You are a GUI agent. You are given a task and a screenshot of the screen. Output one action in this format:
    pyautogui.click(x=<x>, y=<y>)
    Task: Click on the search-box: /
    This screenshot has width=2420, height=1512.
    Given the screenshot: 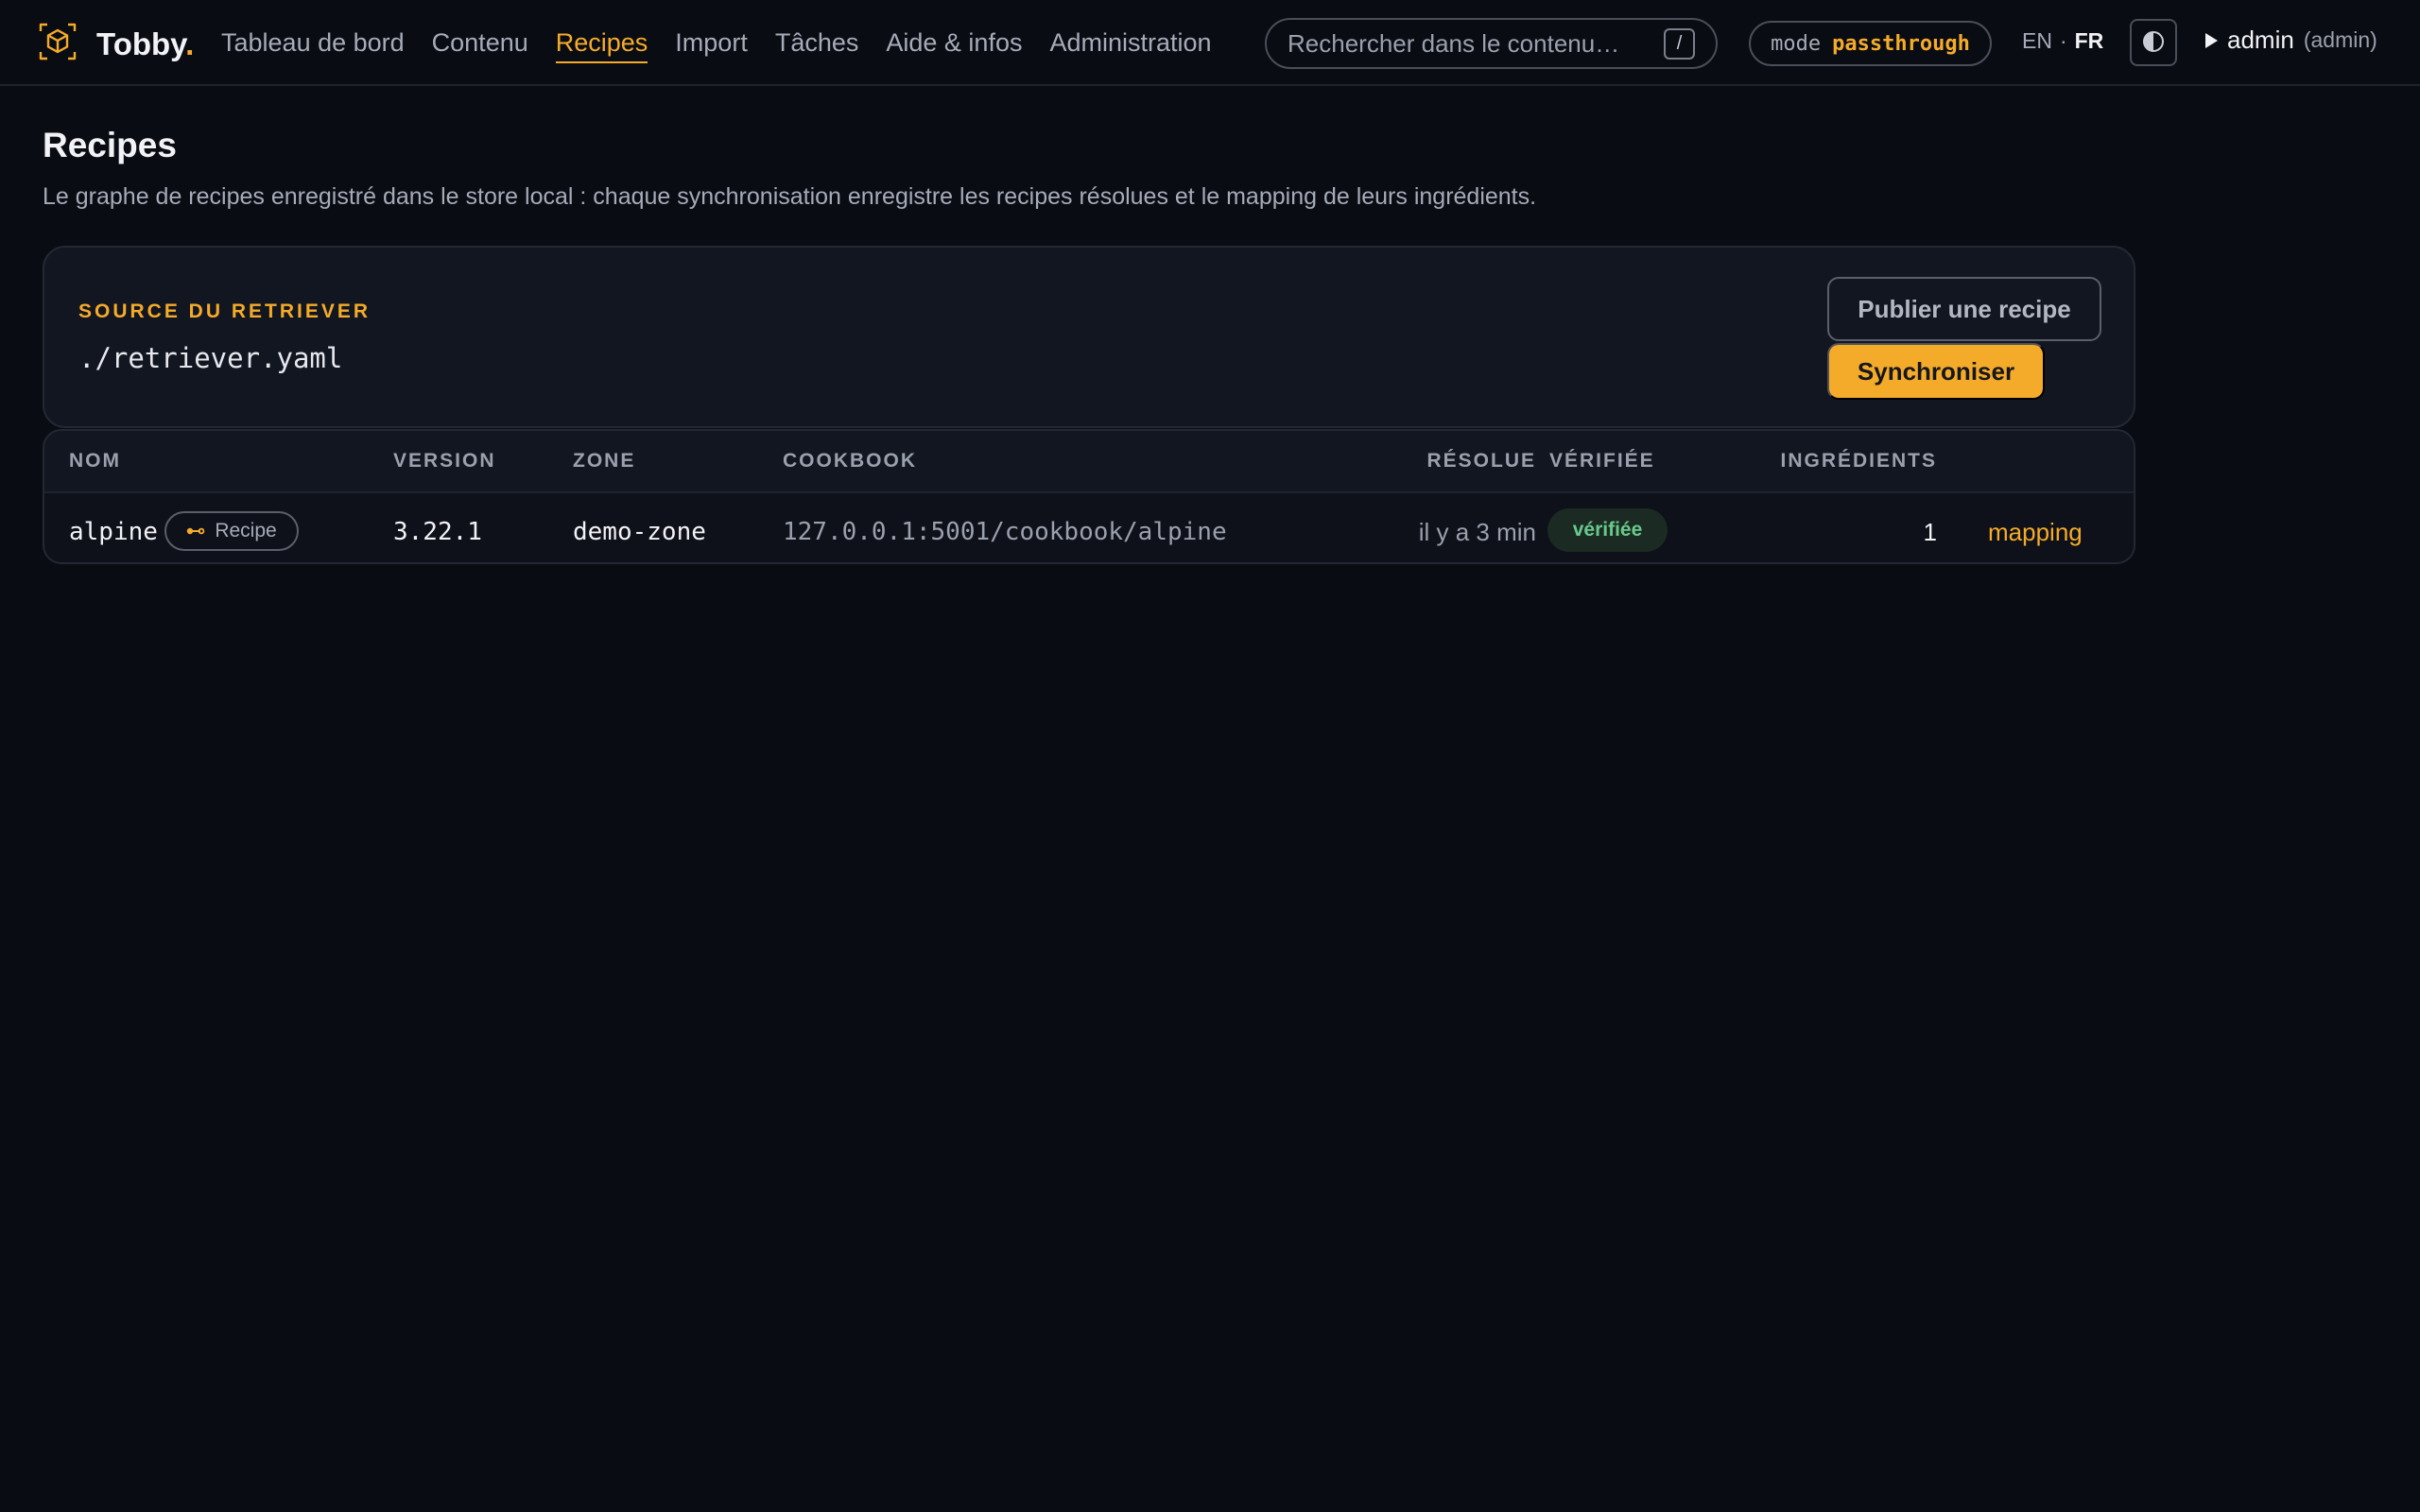 What is the action you would take?
    pyautogui.click(x=1491, y=43)
    